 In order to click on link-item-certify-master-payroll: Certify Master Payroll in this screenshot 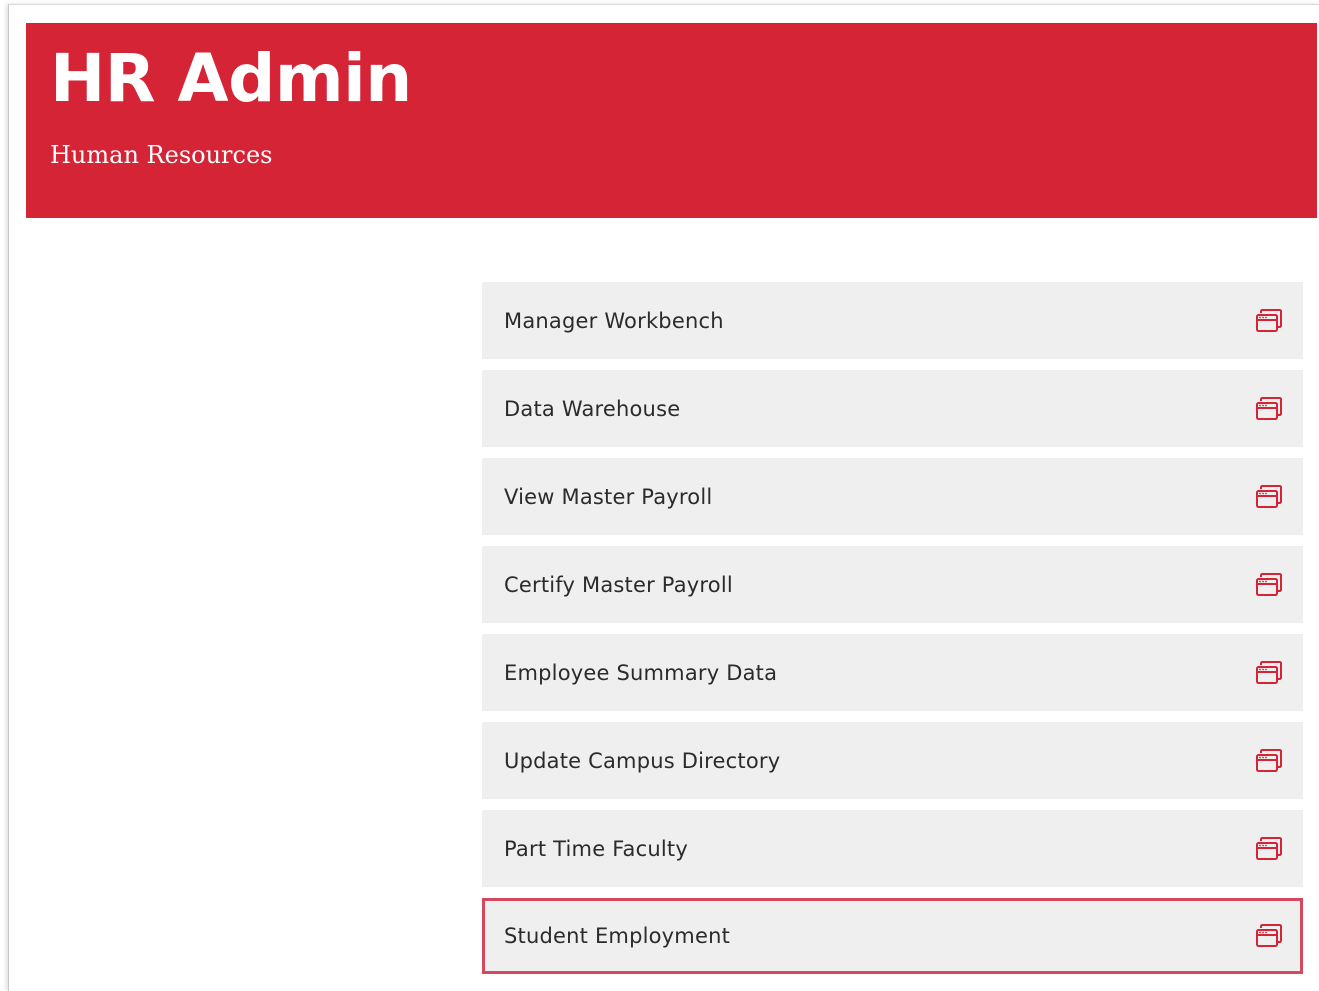, I will do `click(892, 584)`.